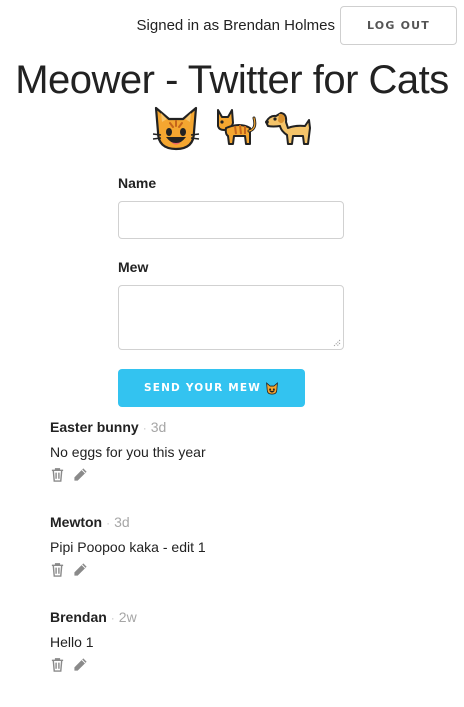 The height and width of the screenshot is (707, 464). Describe the element at coordinates (137, 183) in the screenshot. I see `name-label: Name` at that location.